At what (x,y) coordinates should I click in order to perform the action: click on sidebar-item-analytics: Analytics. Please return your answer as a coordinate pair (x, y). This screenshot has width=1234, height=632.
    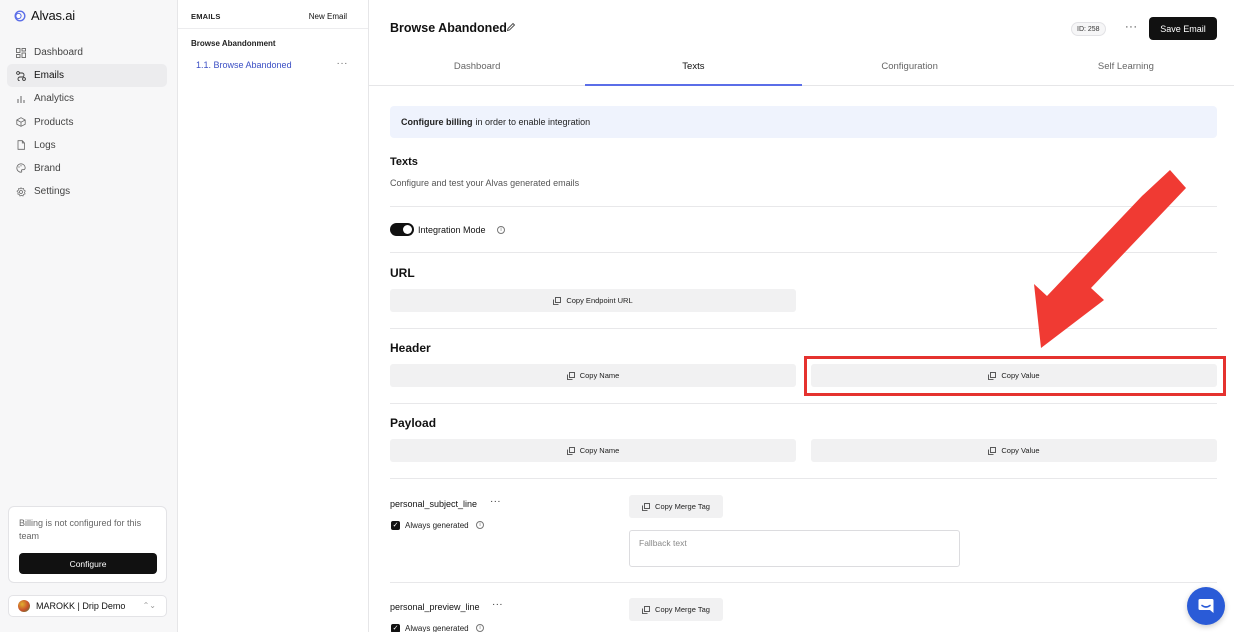
    Looking at the image, I should click on (87, 98).